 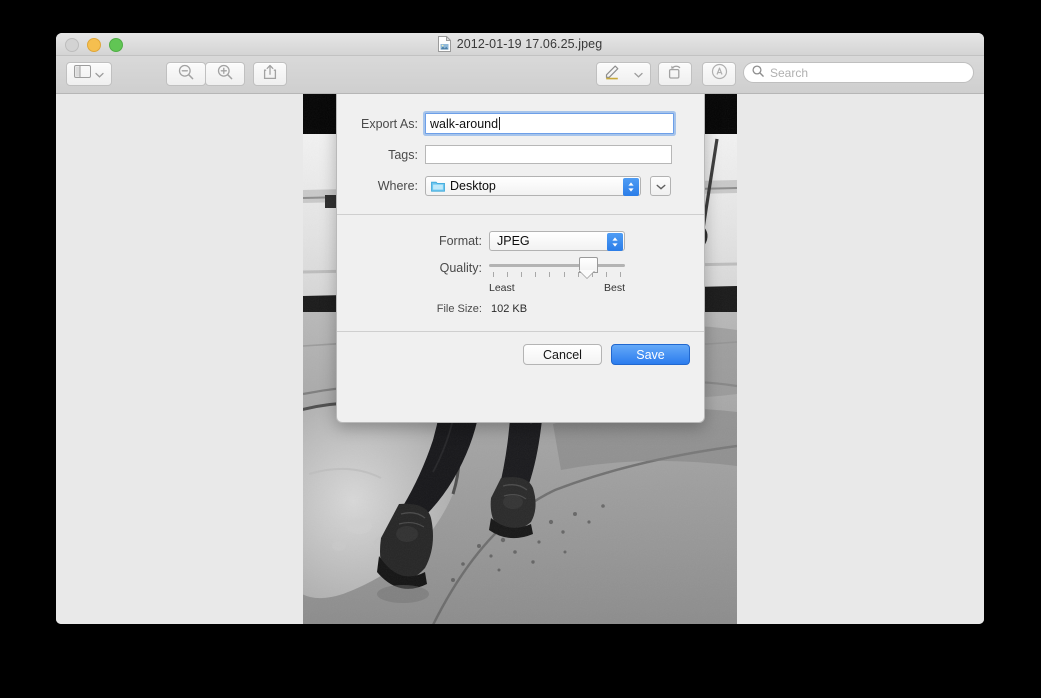 I want to click on quality-slider, so click(x=557, y=267).